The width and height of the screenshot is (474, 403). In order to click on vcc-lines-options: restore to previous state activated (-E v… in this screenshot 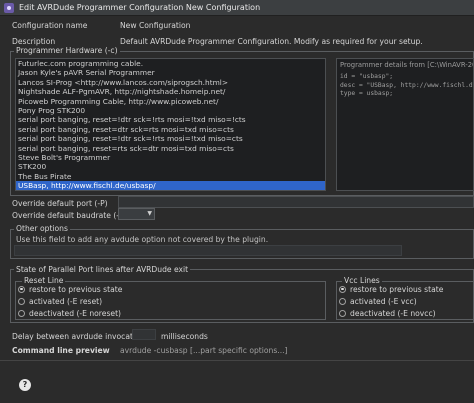, I will do `click(391, 301)`.